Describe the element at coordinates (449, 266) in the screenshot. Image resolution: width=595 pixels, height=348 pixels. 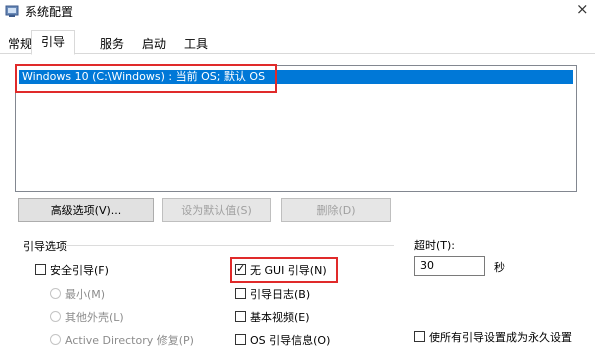
I see `timeout-input: 30` at that location.